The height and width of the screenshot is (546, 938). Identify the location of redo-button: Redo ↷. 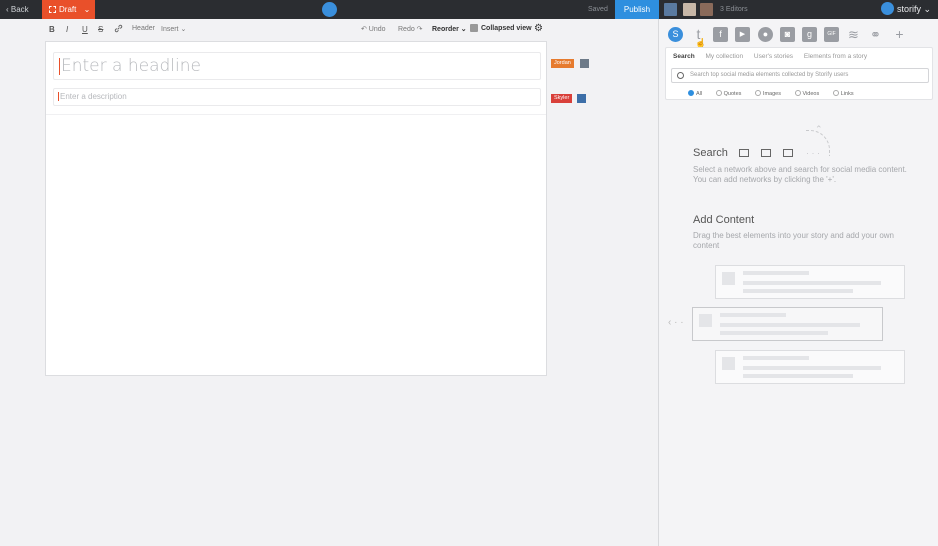
(410, 29).